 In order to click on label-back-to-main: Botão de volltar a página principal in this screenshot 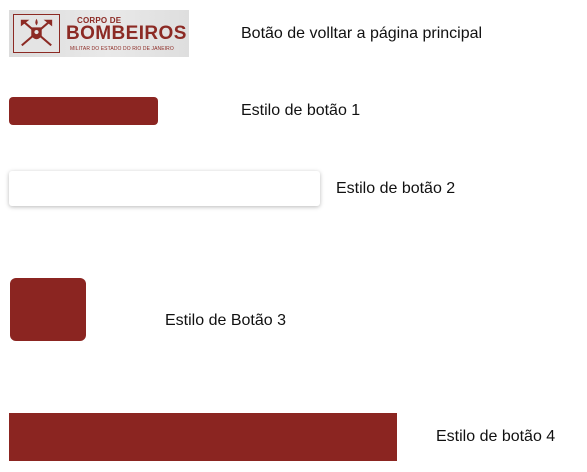, I will do `click(362, 33)`.